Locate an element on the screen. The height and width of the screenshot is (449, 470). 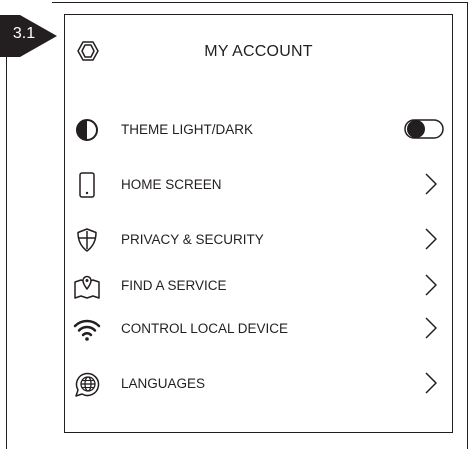
menu-item-privacy-security: PRIVACY & SECURITY is located at coordinates (258, 239).